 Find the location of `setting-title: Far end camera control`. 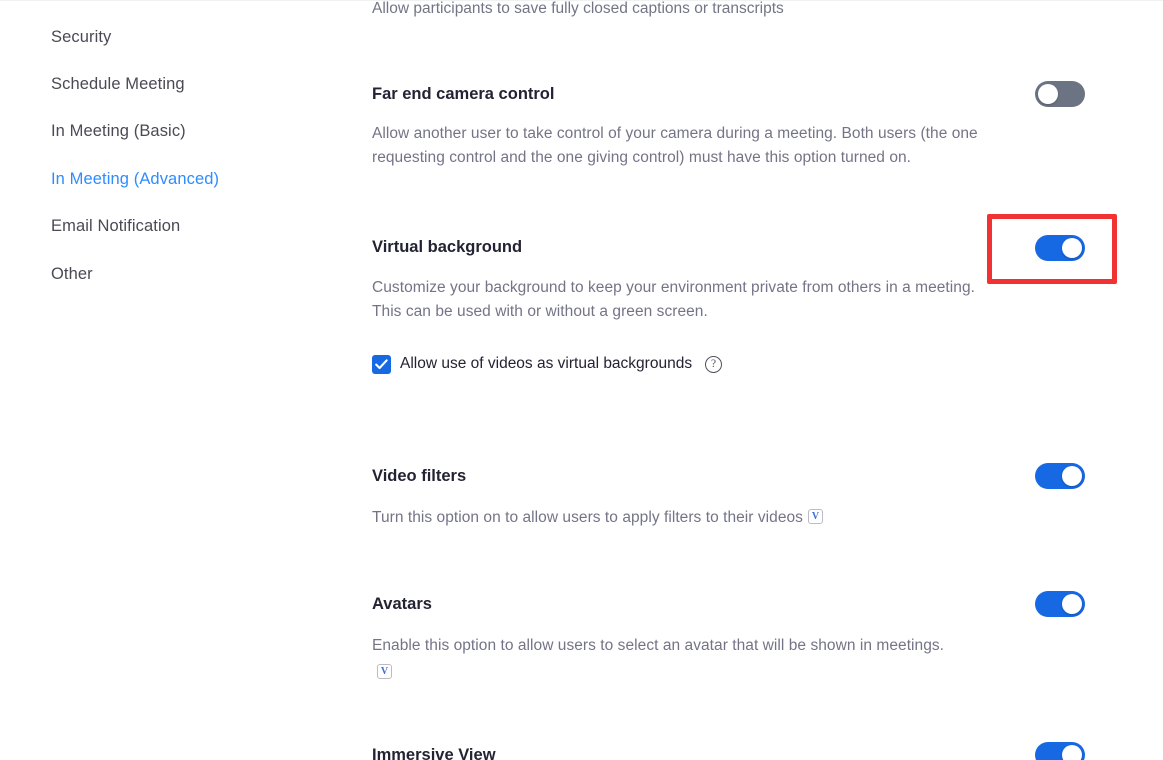

setting-title: Far end camera control is located at coordinates (463, 94).